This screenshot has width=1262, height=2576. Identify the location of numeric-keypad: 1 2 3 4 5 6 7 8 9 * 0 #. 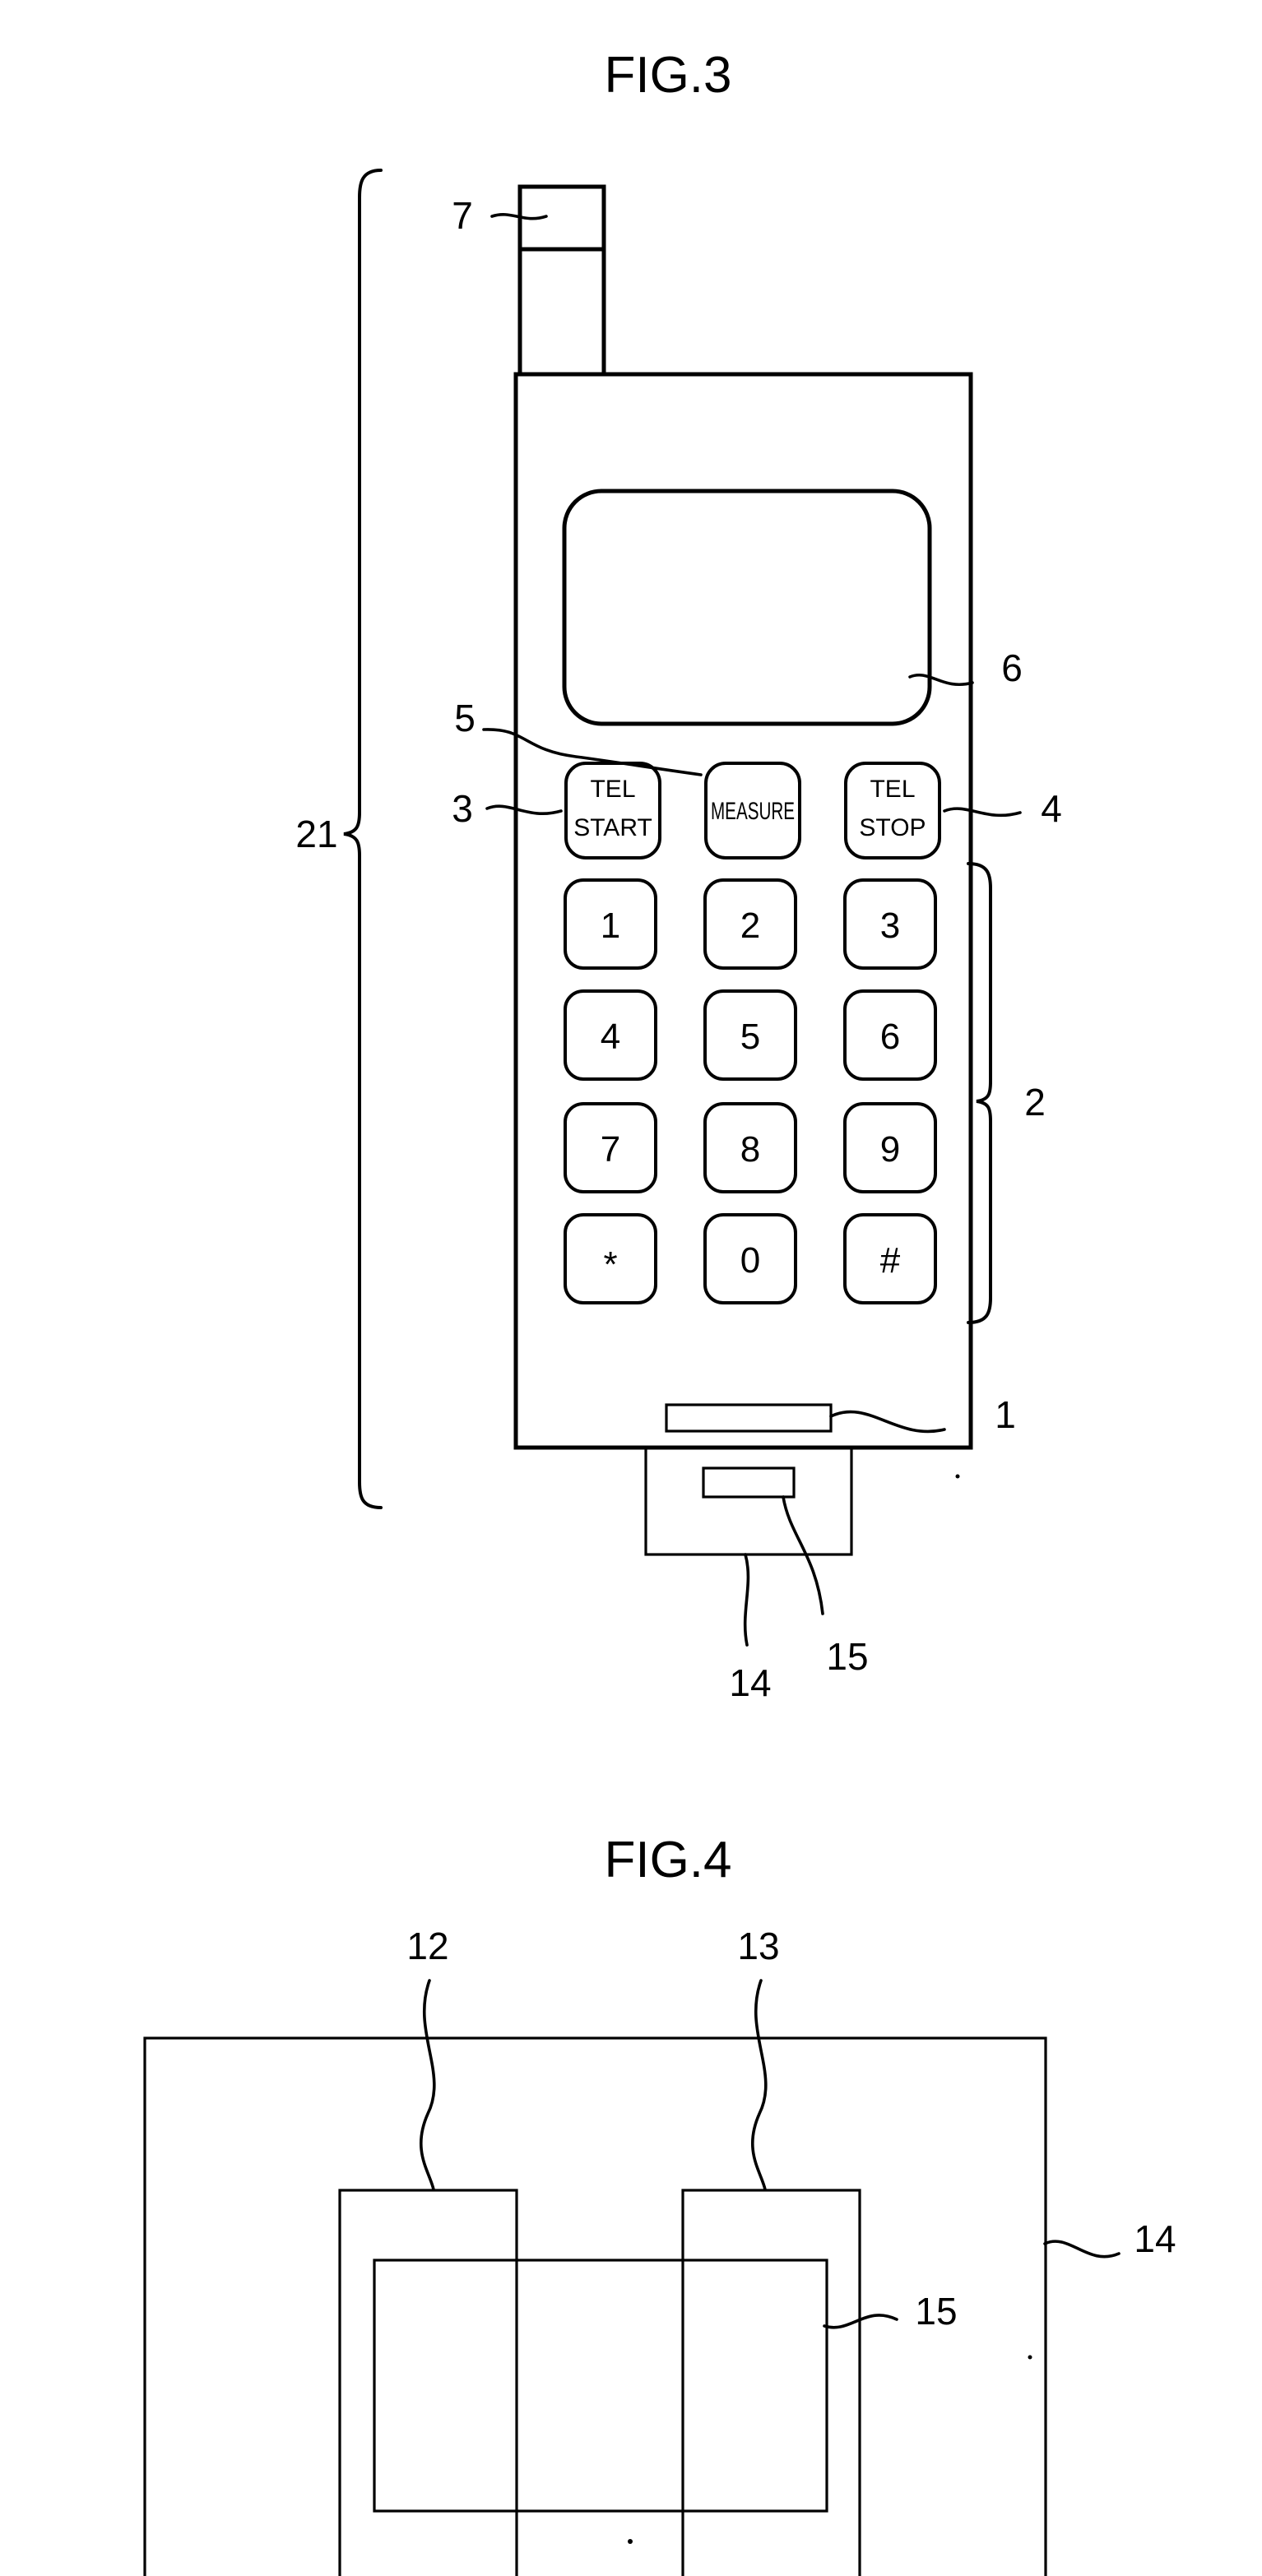
(750, 1091).